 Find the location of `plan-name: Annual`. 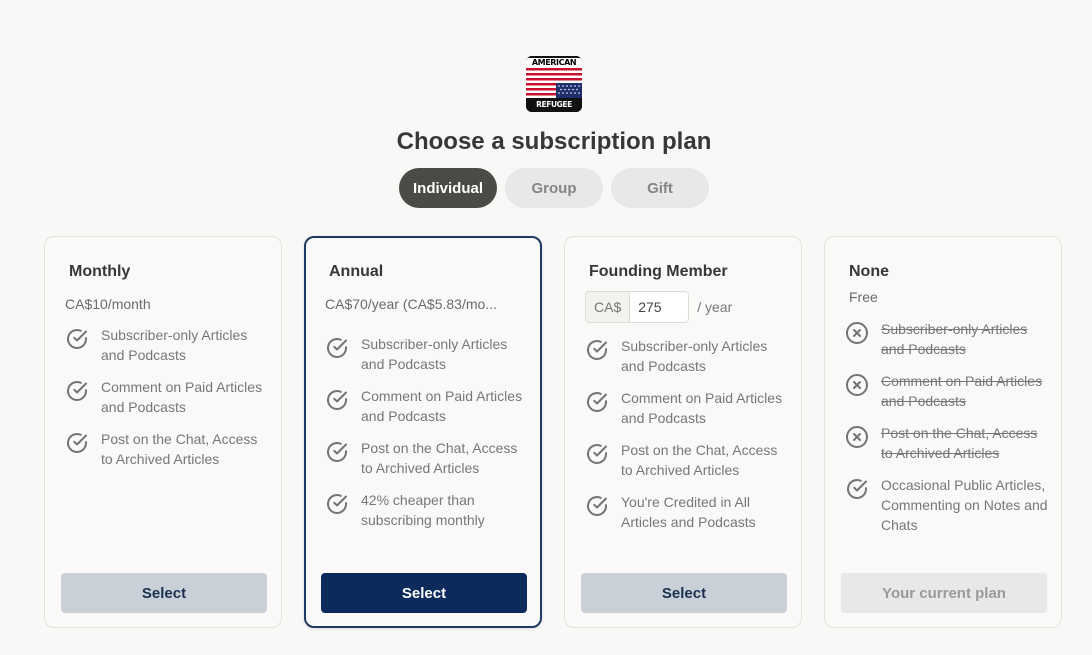

plan-name: Annual is located at coordinates (356, 271).